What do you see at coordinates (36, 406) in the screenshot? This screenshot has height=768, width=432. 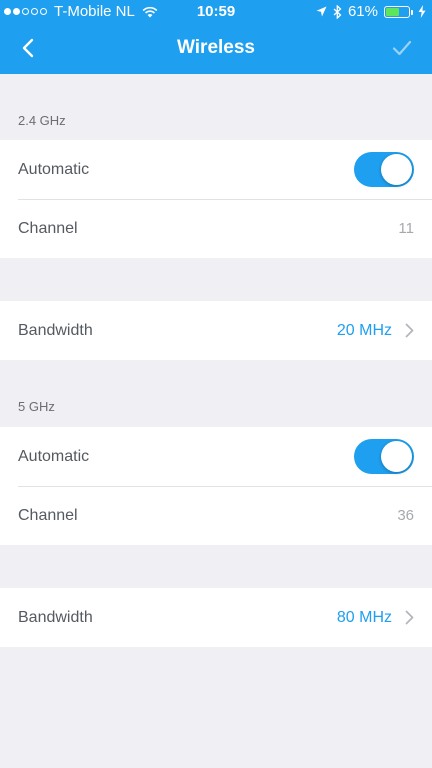 I see `section-header-5ghz: 5 GHz` at bounding box center [36, 406].